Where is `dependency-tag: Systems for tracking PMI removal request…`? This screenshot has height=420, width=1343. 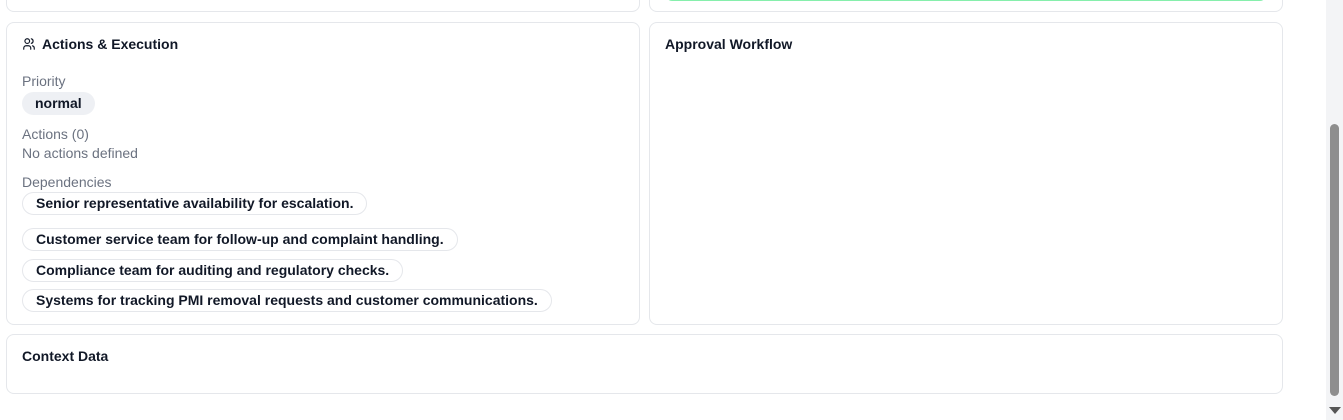 dependency-tag: Systems for tracking PMI removal request… is located at coordinates (287, 300).